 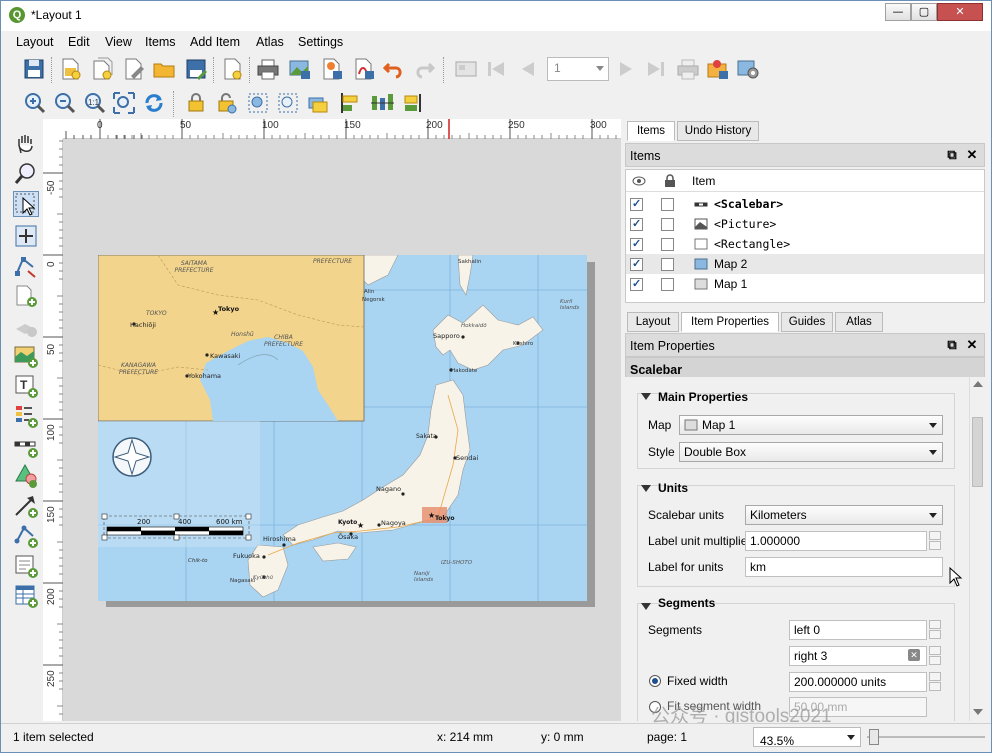 What do you see at coordinates (34, 103) in the screenshot?
I see `zoom-in-button` at bounding box center [34, 103].